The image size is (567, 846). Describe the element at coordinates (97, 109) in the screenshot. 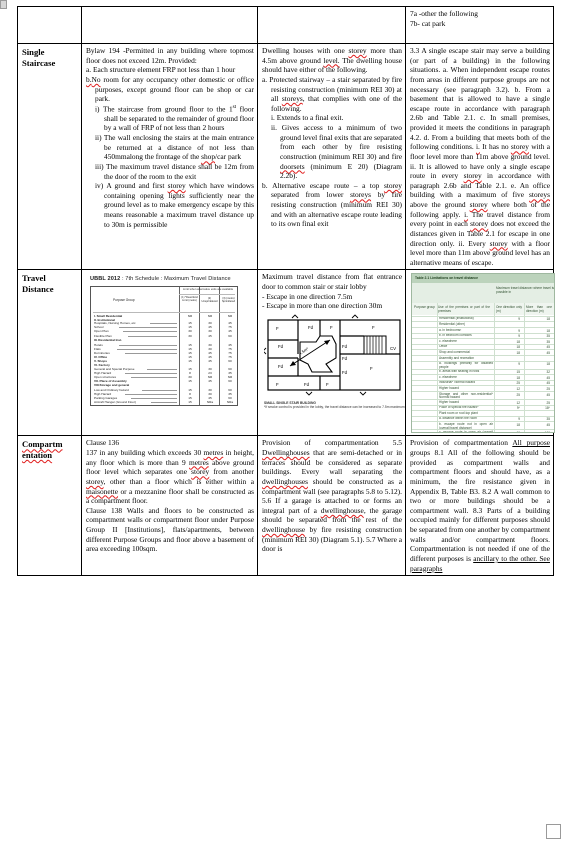

I see `list-marker: i)` at that location.